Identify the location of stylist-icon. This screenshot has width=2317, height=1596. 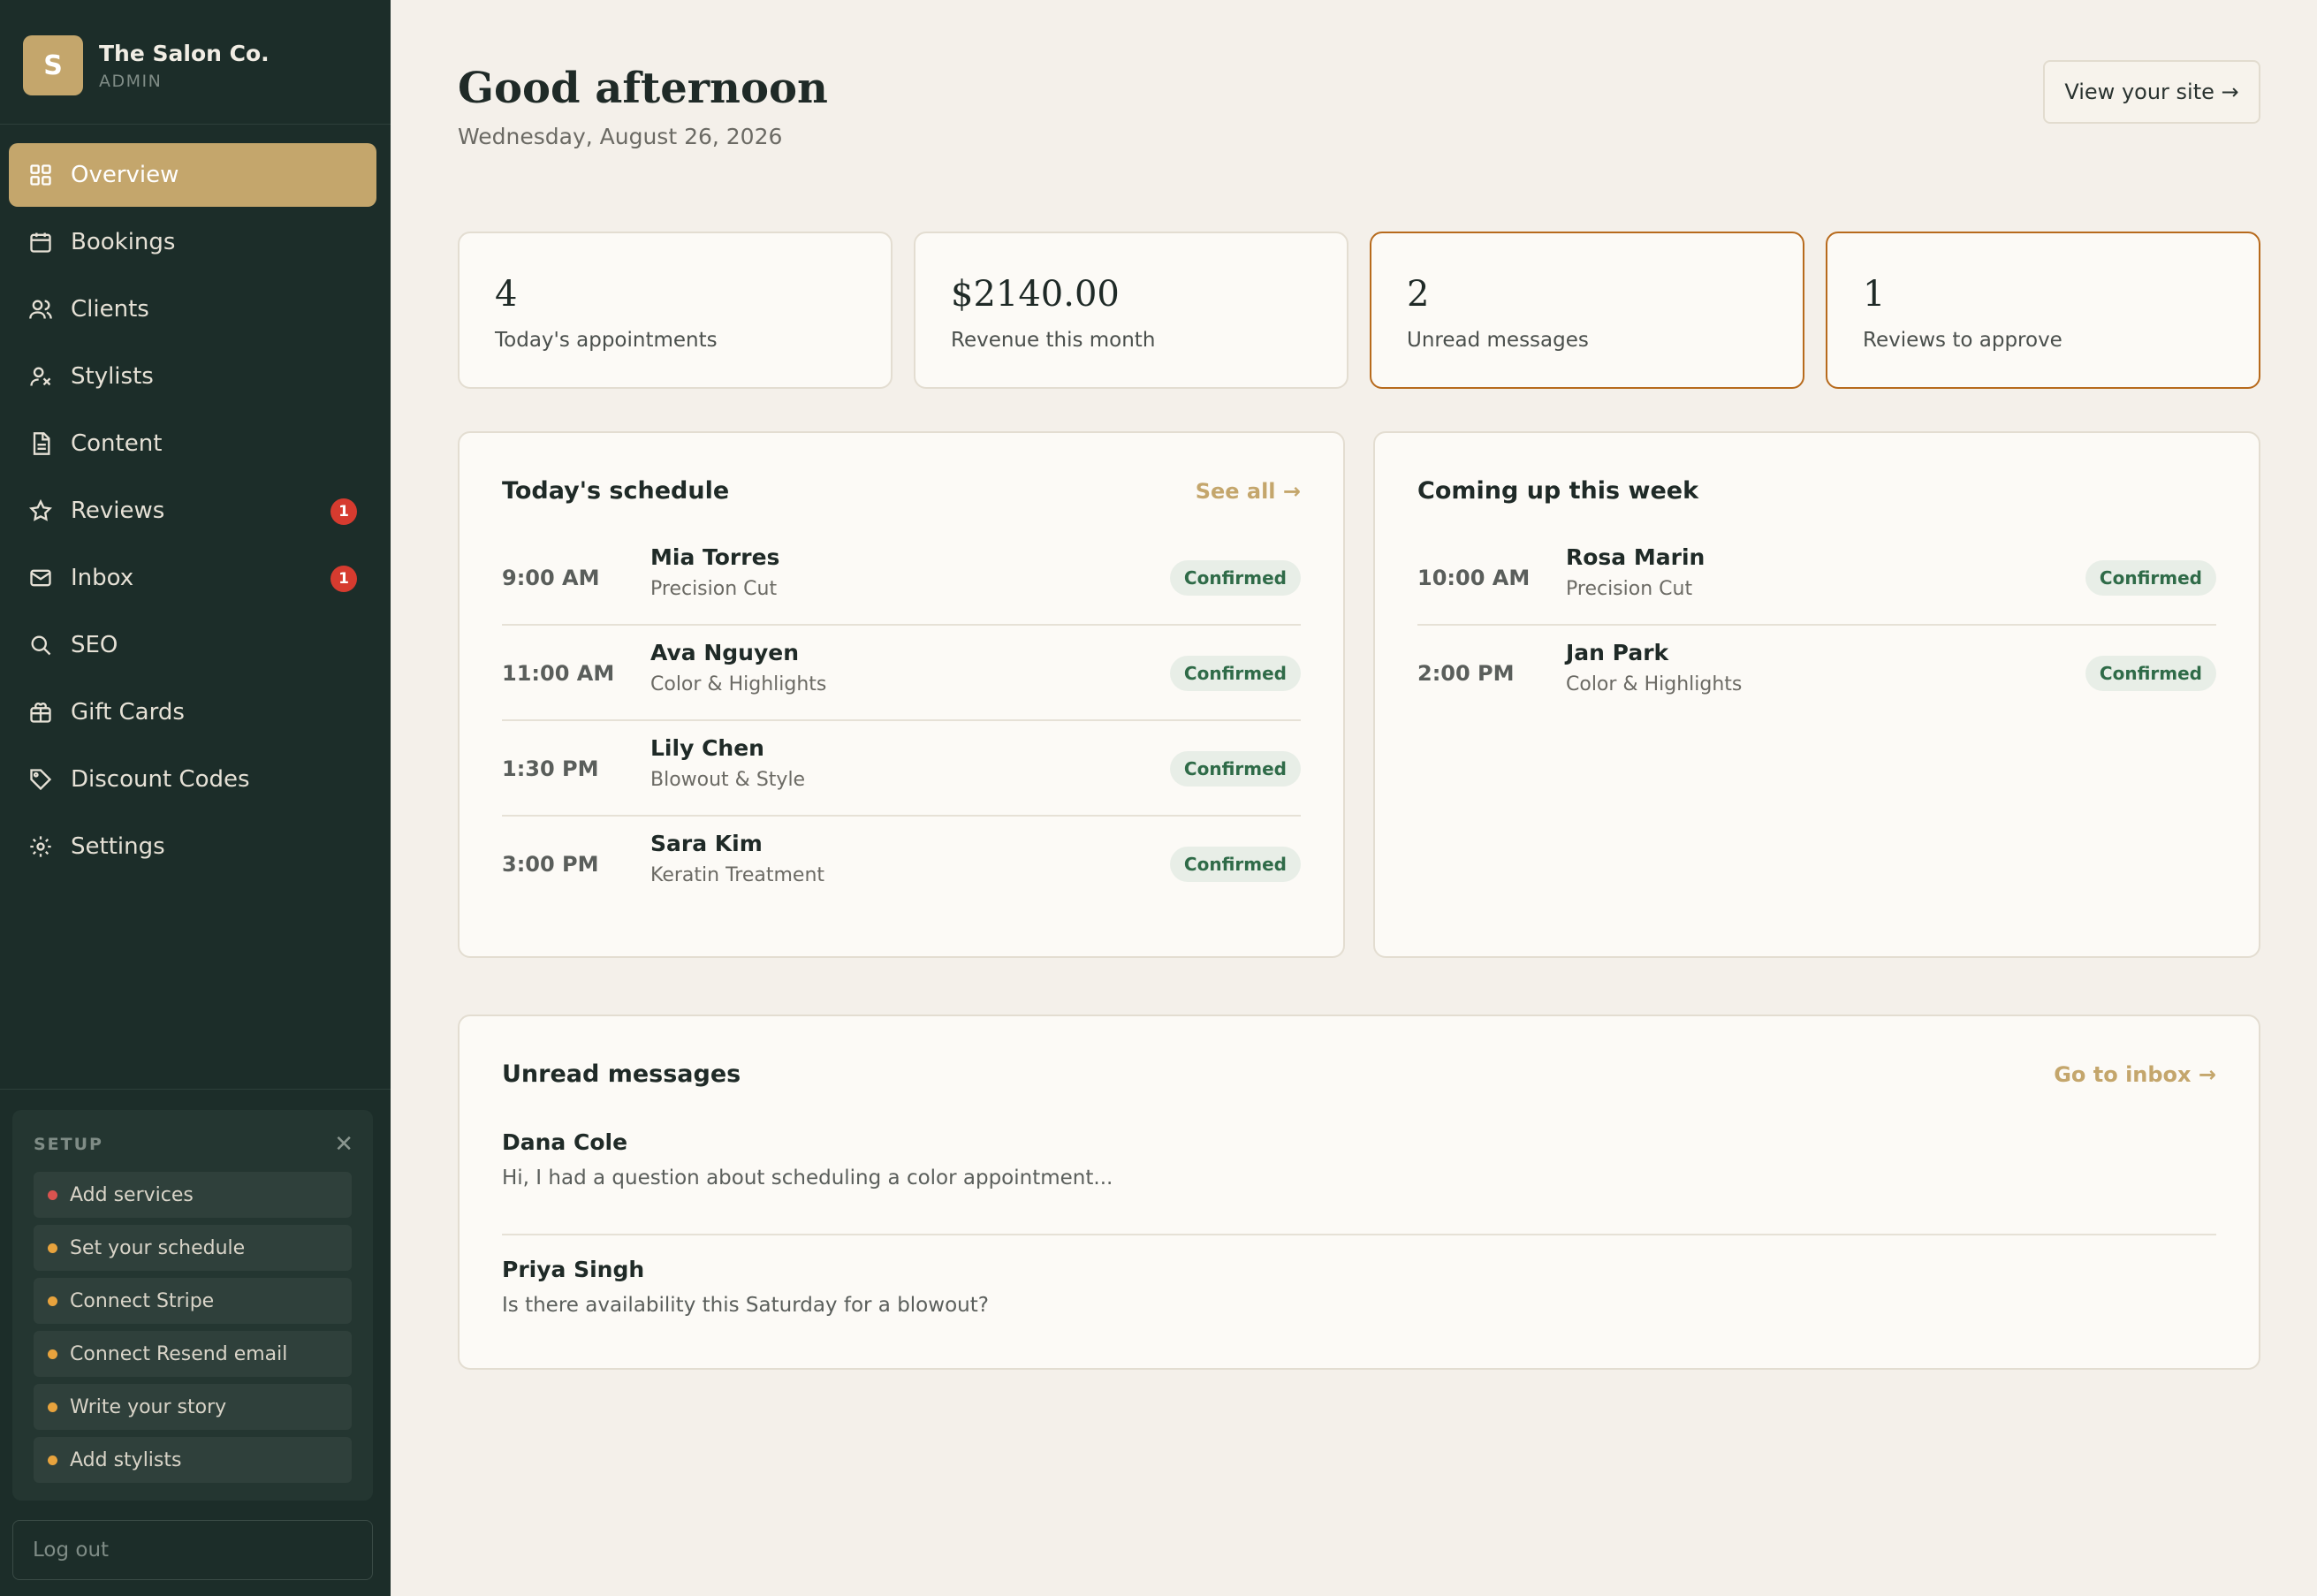
(40, 376).